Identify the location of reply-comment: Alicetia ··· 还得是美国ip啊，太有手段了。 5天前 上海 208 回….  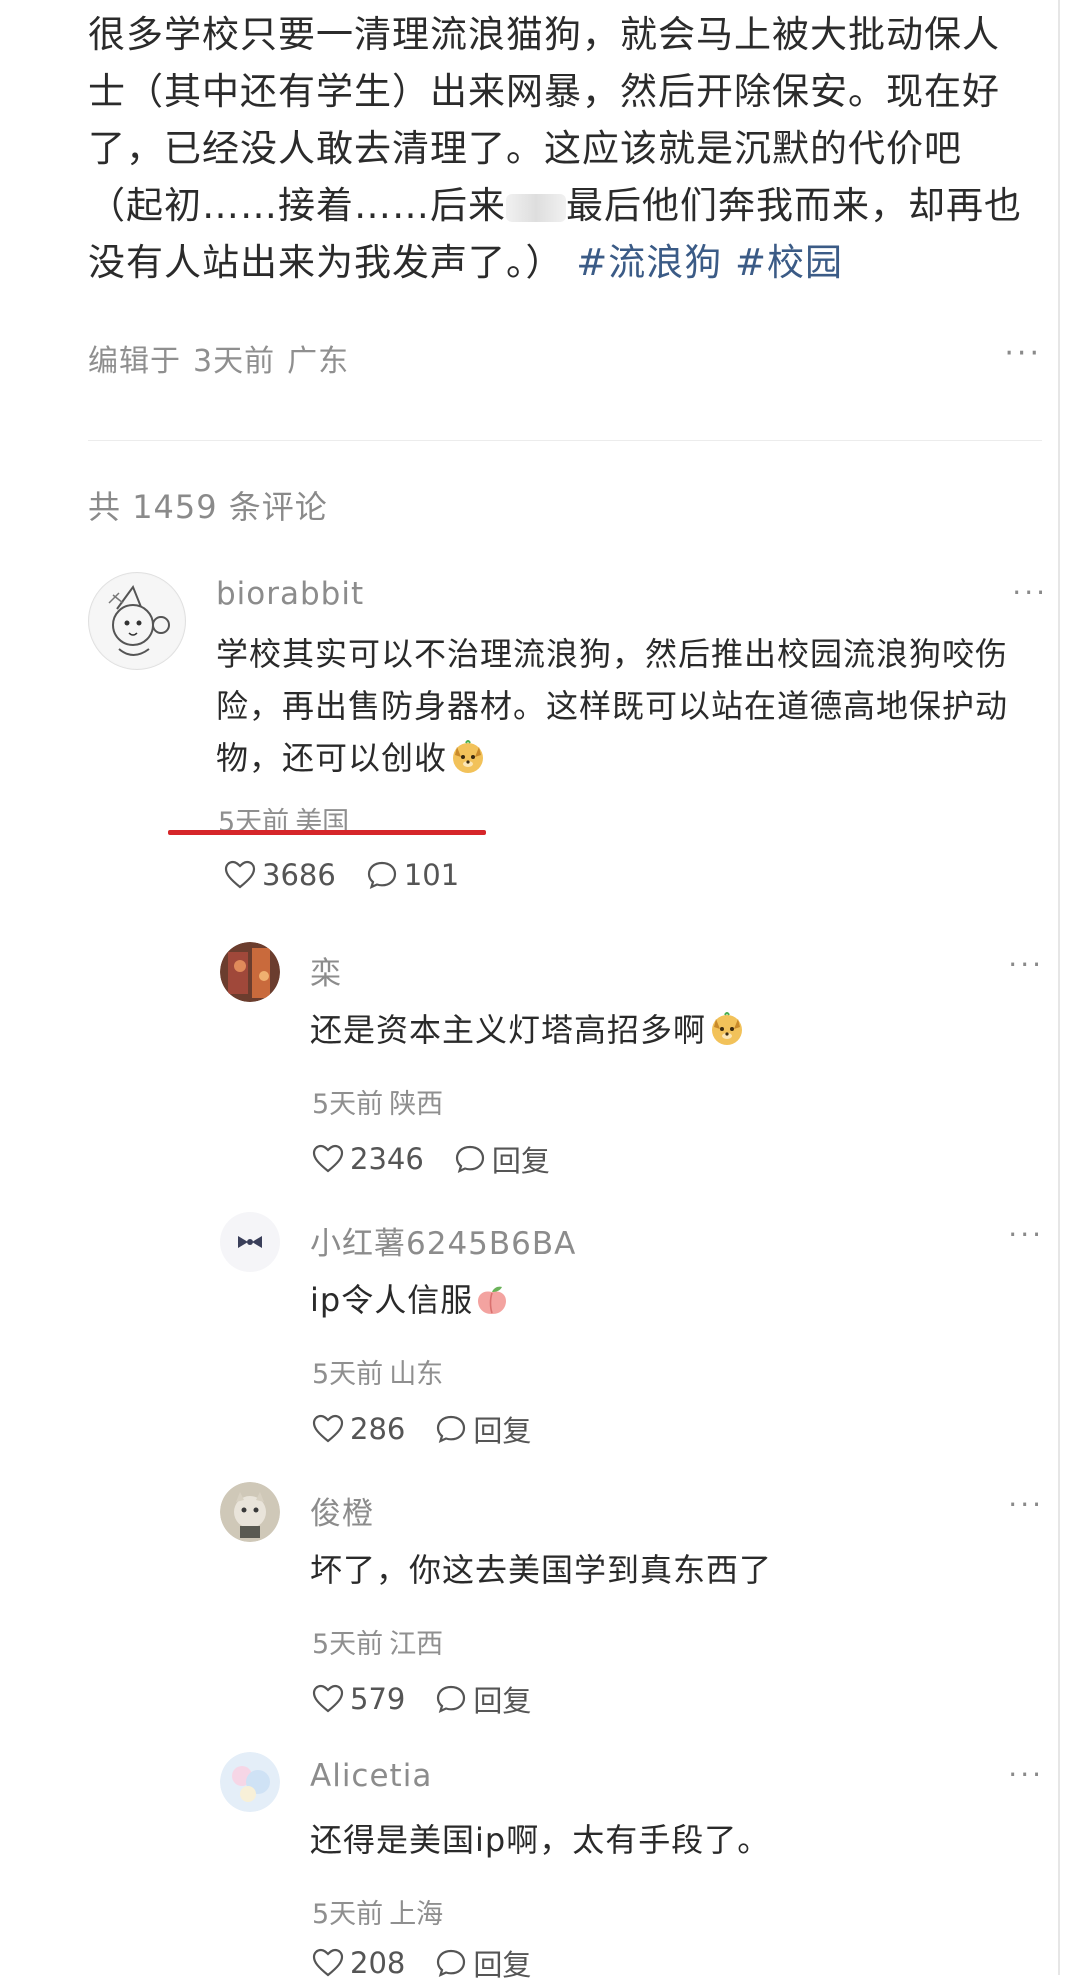
(640, 1867).